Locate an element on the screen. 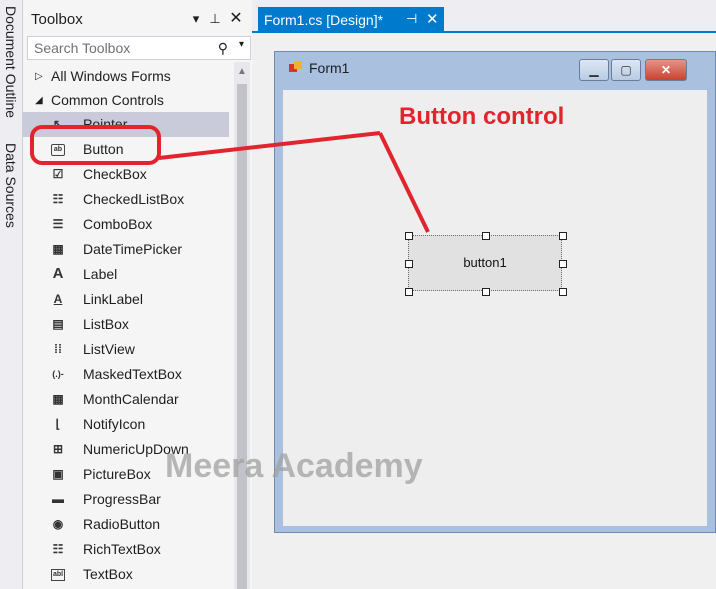 The image size is (716, 589). watermark: Meera Academy is located at coordinates (294, 466).